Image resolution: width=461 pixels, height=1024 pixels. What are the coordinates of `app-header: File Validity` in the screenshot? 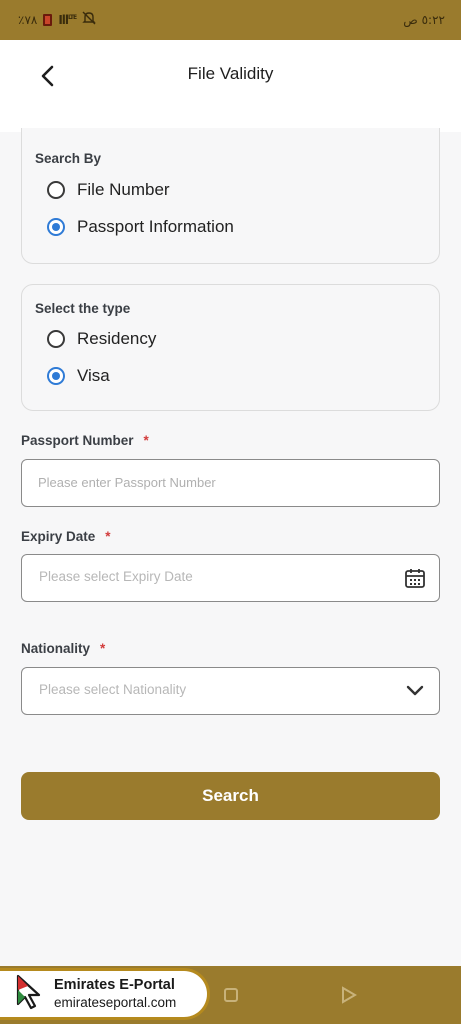 It's located at (230, 86).